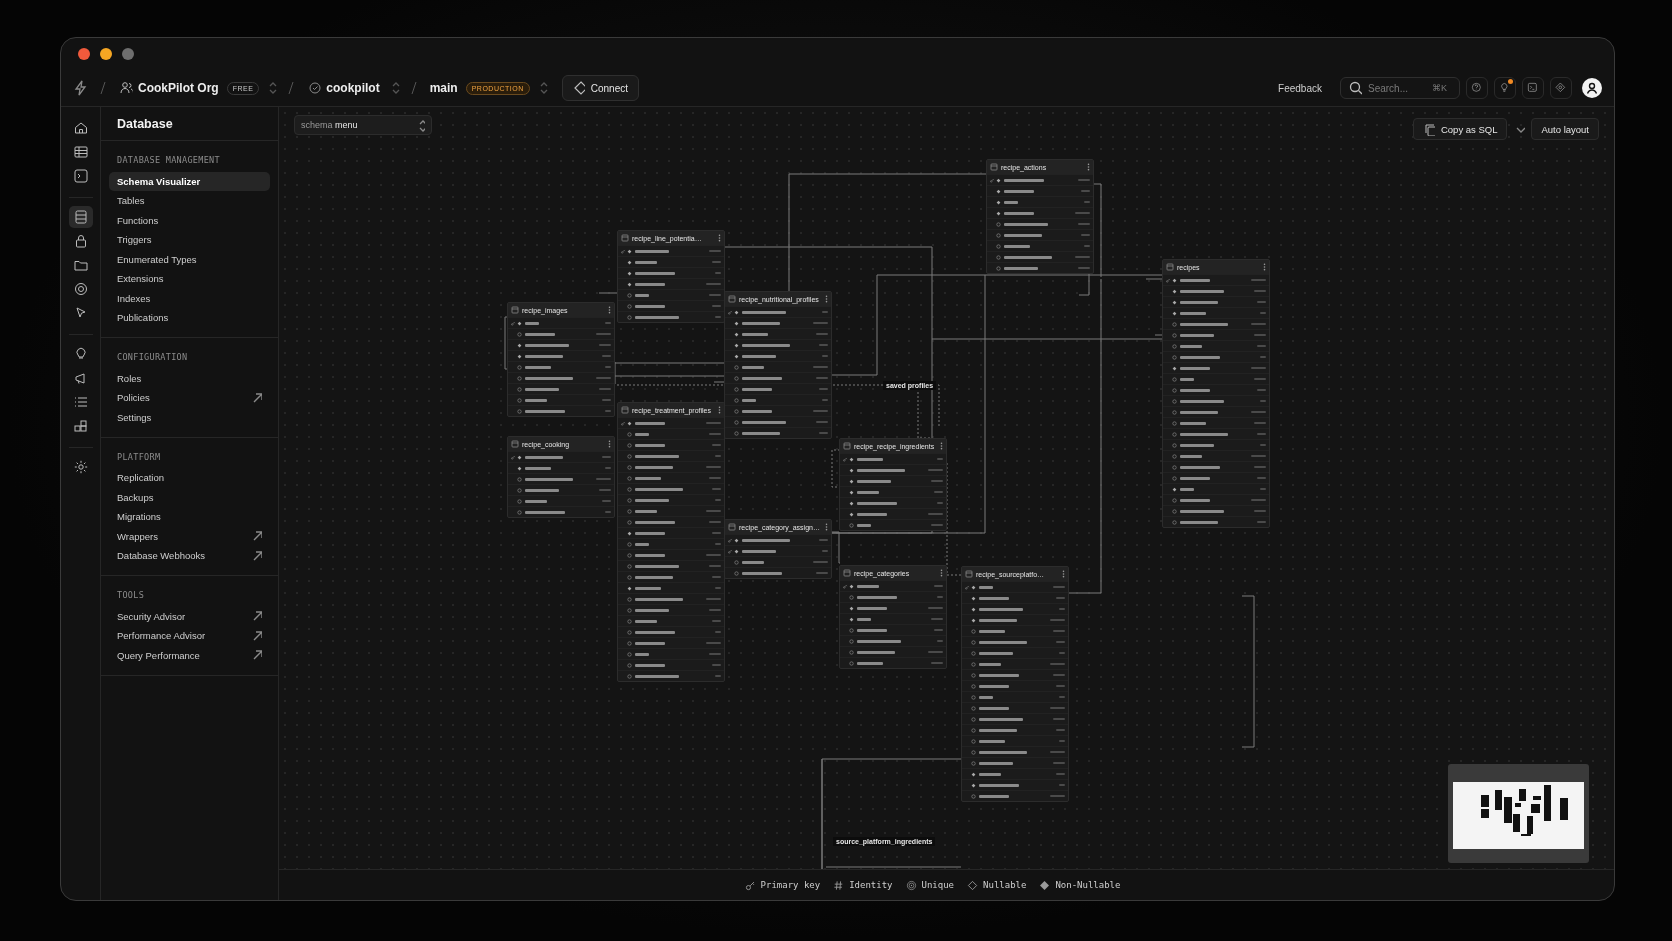 This screenshot has width=1672, height=941. I want to click on project-selector: cookpilot, so click(343, 88).